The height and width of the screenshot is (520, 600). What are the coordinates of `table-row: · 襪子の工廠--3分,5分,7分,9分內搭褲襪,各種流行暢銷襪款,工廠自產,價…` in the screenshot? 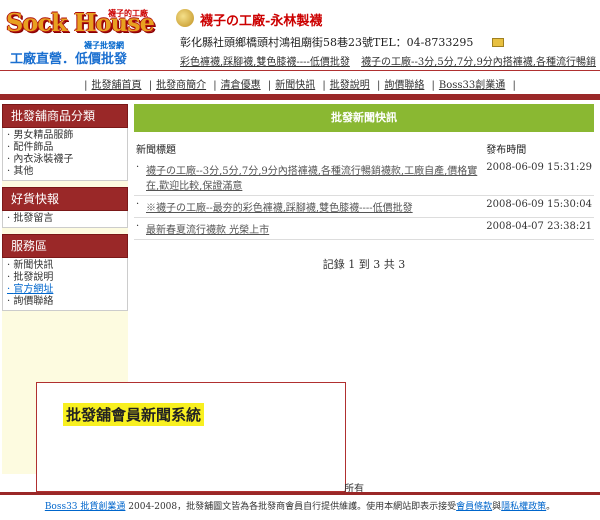 It's located at (364, 177).